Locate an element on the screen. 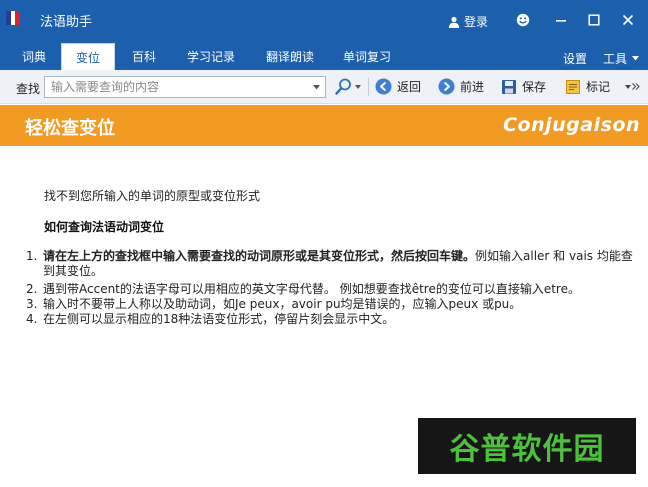  close-icon is located at coordinates (628, 20).